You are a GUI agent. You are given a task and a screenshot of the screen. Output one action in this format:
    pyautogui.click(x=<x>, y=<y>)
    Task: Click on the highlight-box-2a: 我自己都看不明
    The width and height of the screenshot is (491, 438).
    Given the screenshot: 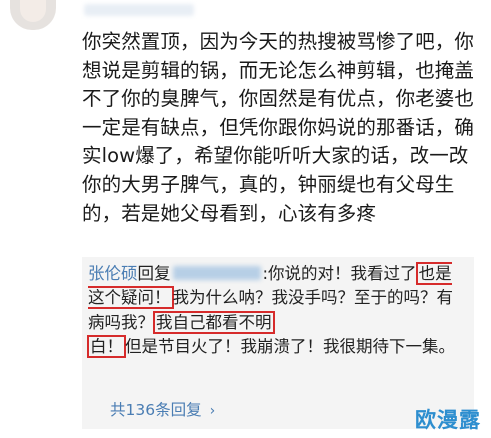 What is the action you would take?
    pyautogui.click(x=214, y=322)
    